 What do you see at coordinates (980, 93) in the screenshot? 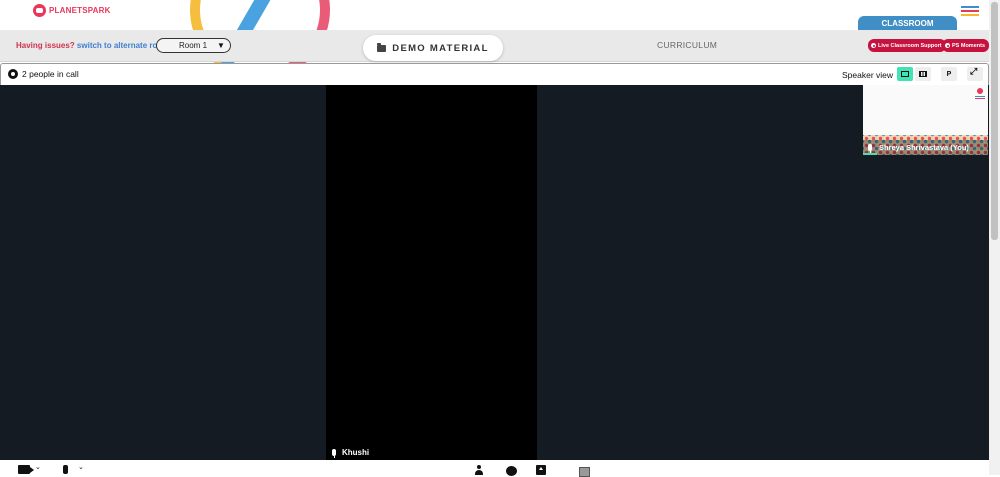
I see `planetspark-small-logo-icon` at bounding box center [980, 93].